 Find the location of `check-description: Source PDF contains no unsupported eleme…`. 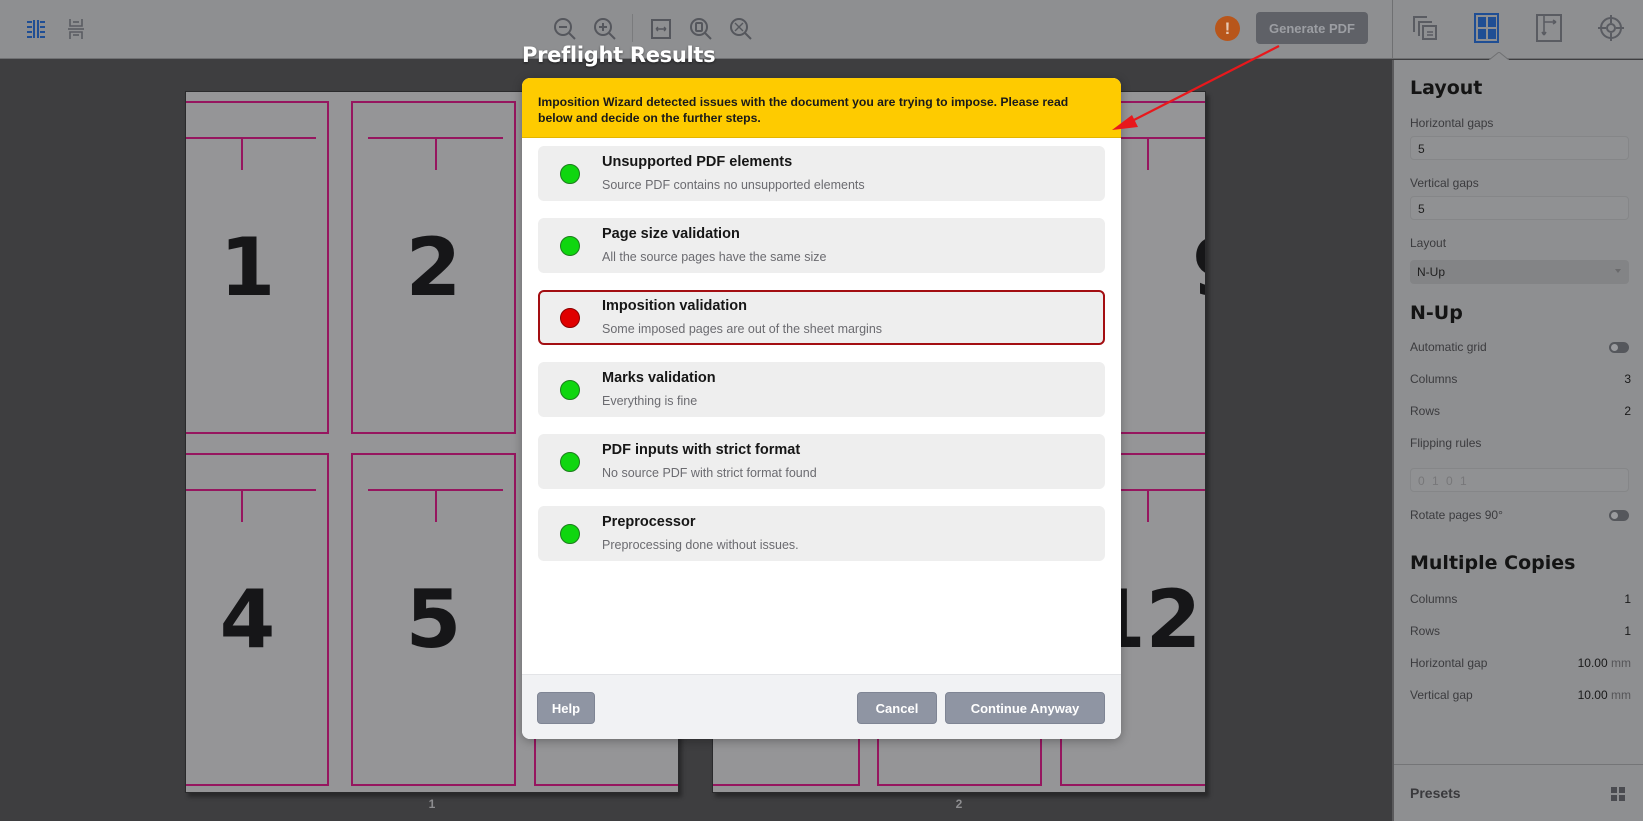

check-description: Source PDF contains no unsupported eleme… is located at coordinates (733, 185).